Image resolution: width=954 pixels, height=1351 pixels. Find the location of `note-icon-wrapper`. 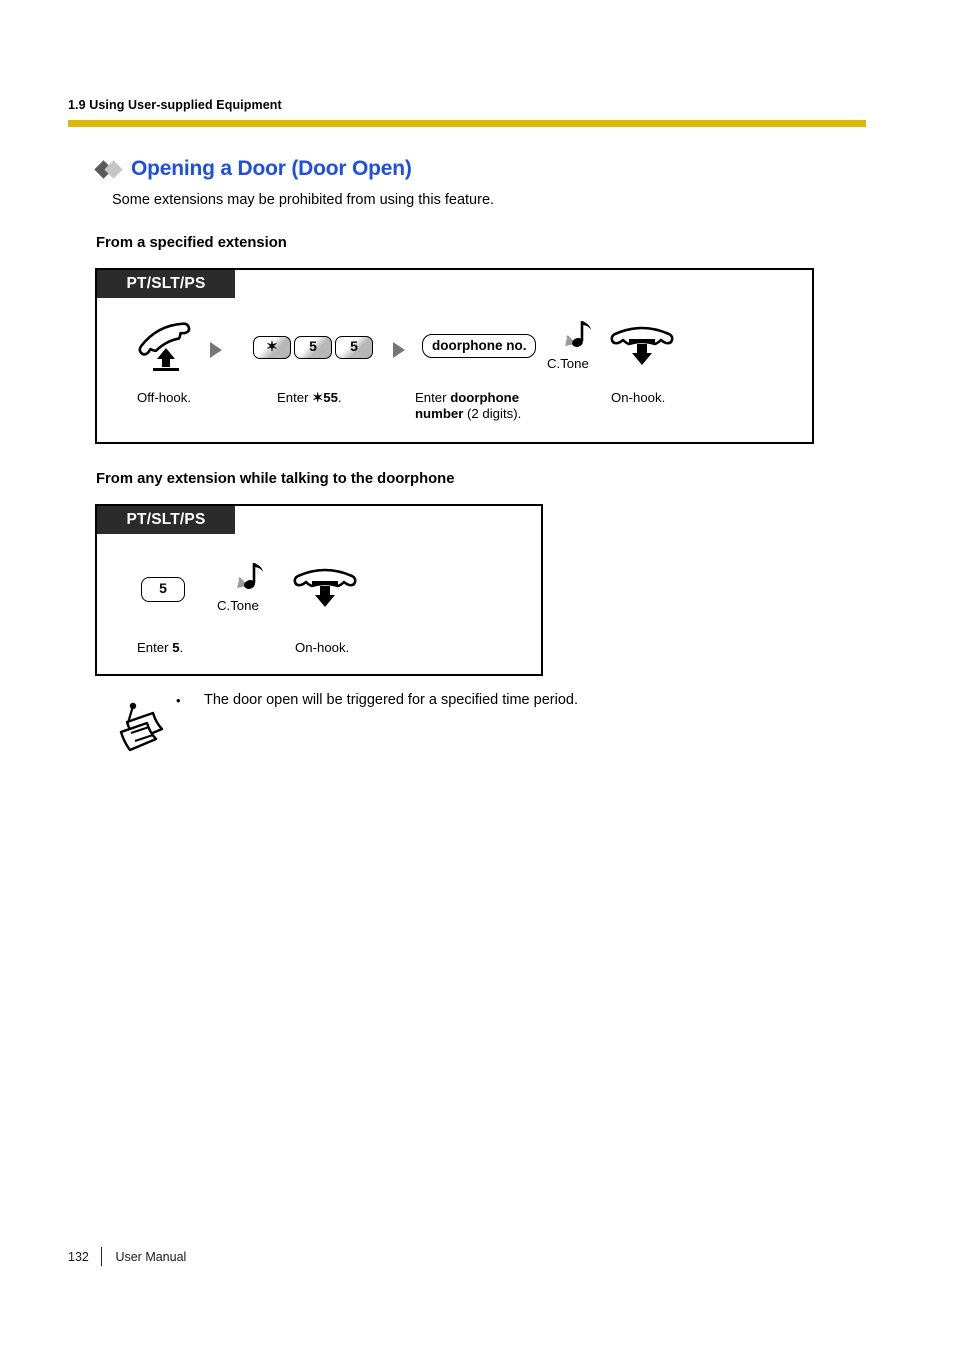

note-icon-wrapper is located at coordinates (143, 733).